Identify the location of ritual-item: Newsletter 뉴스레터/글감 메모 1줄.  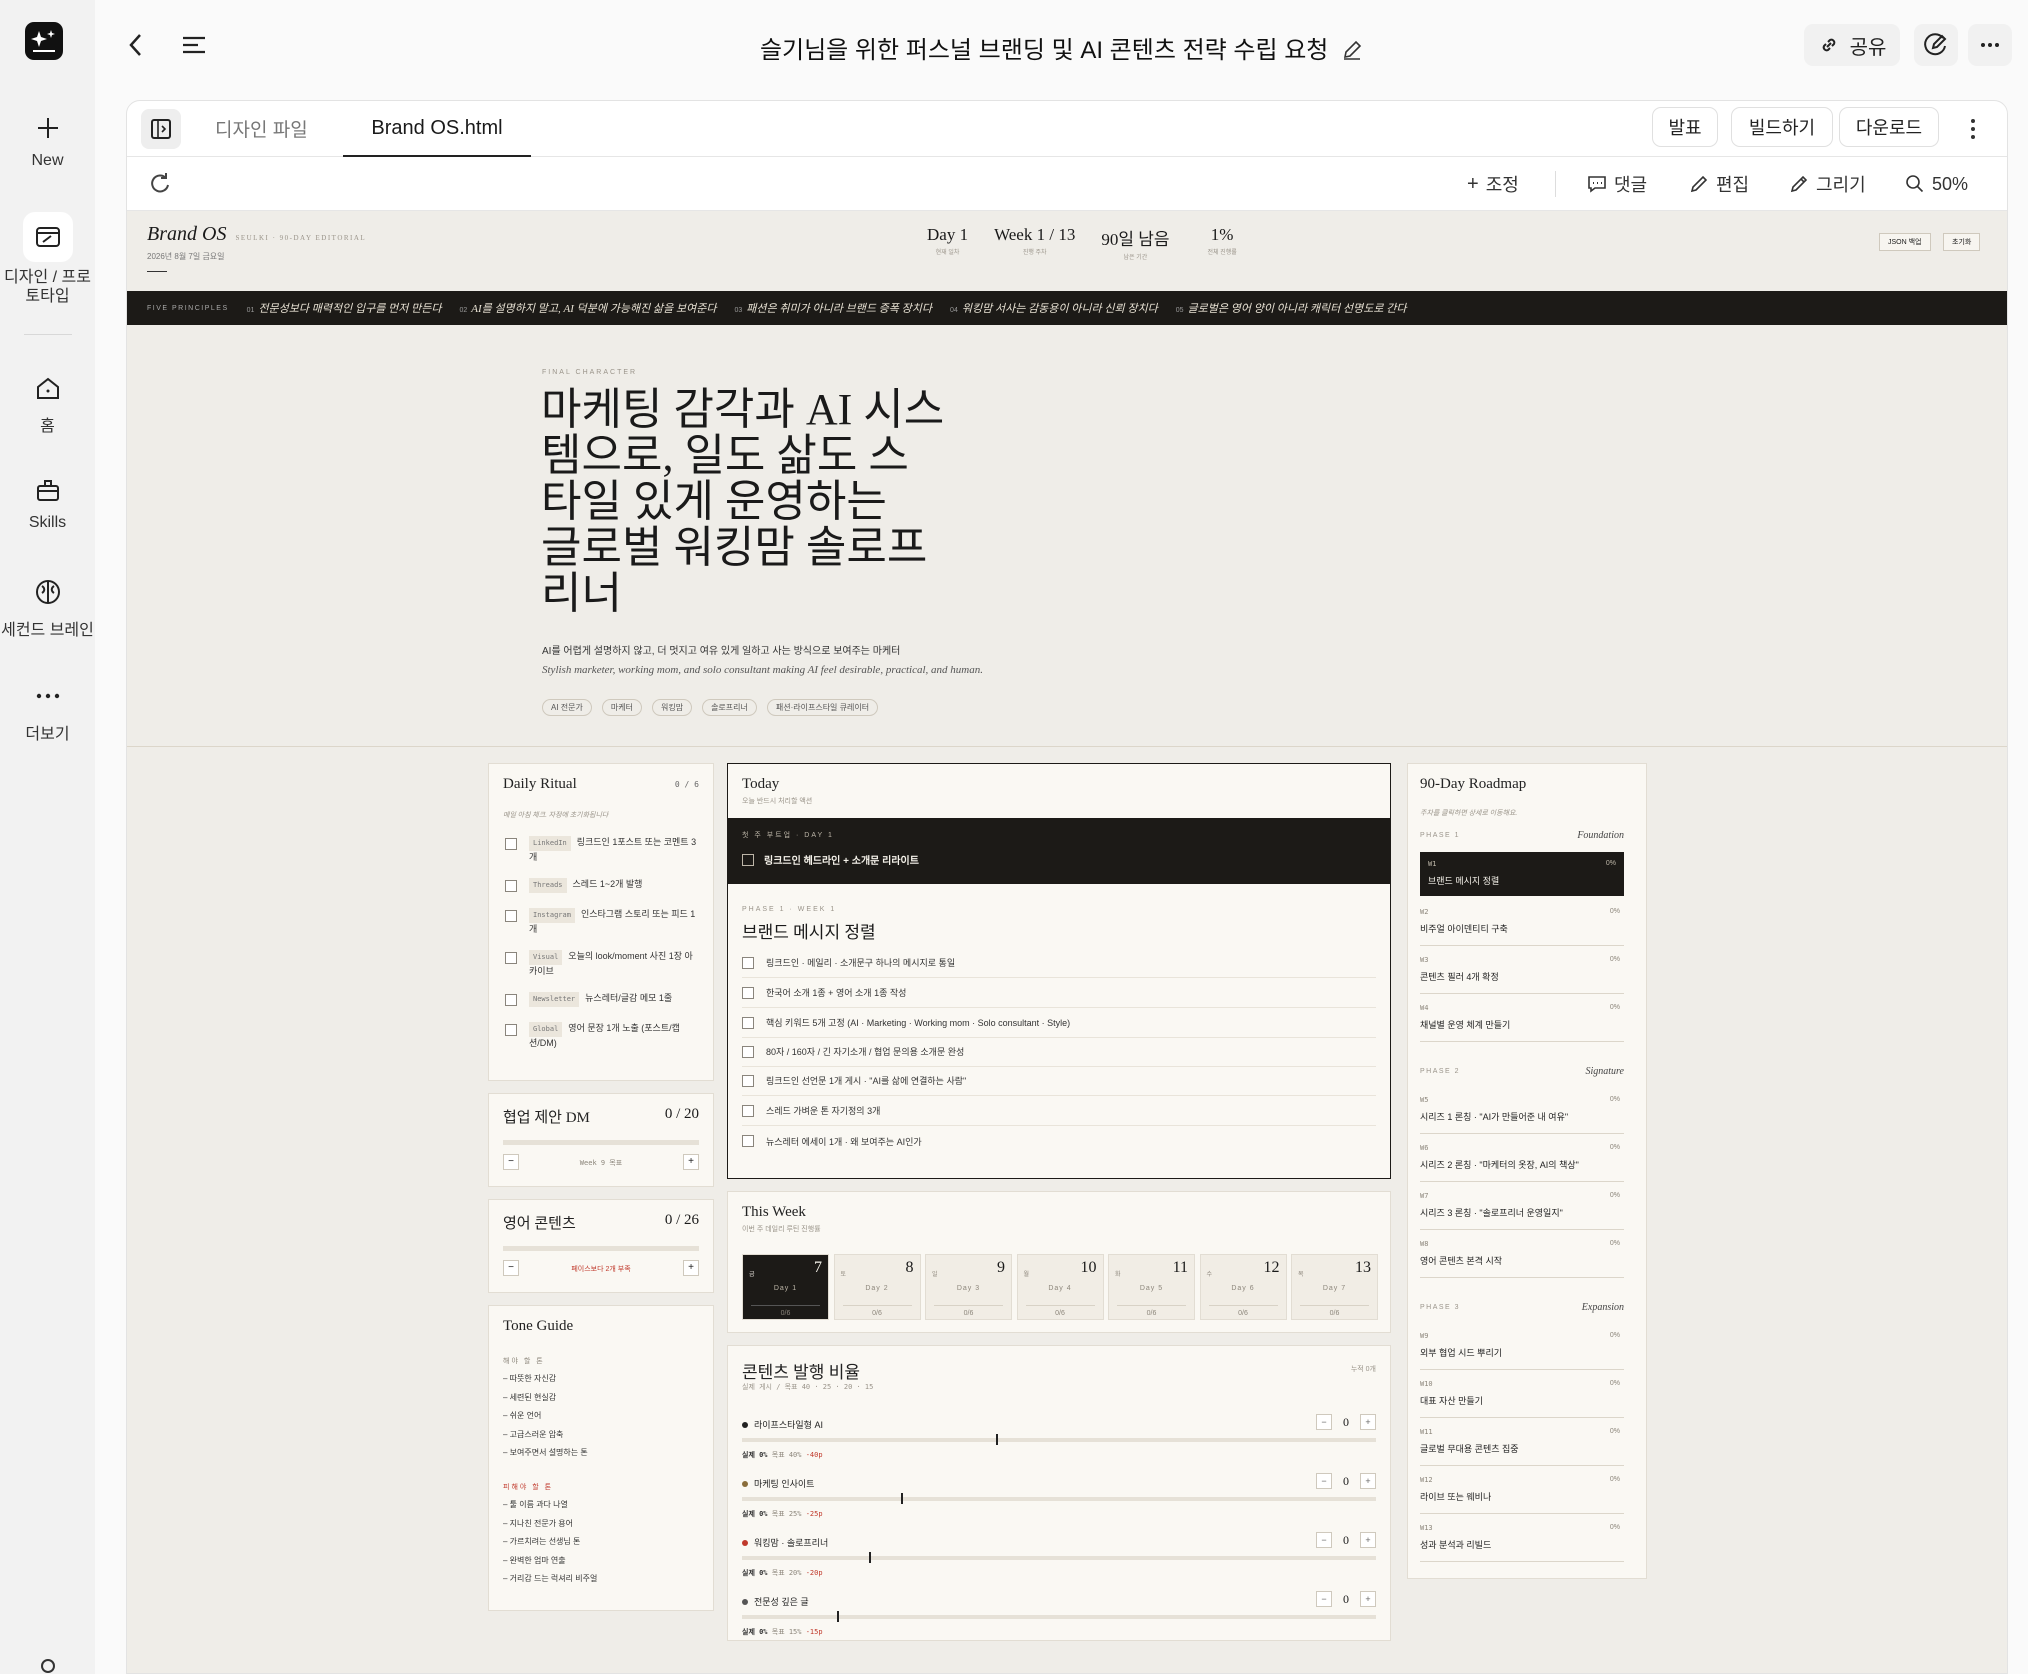
(603, 999).